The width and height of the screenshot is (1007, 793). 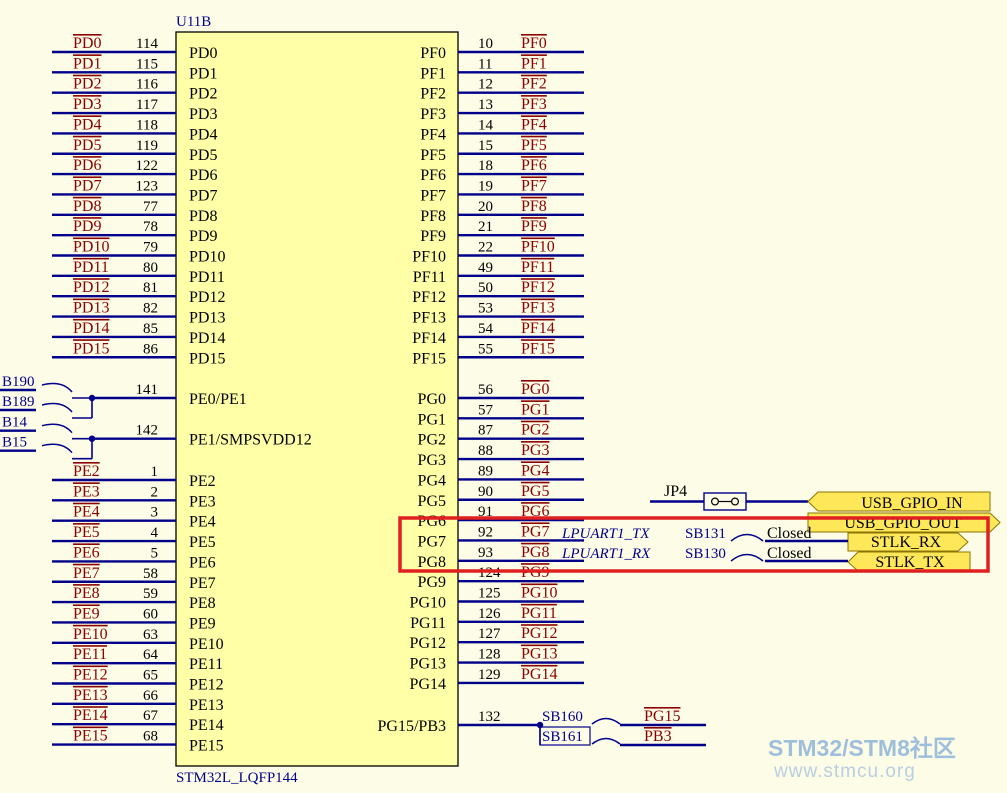 What do you see at coordinates (203, 53) in the screenshot?
I see `pin-name: PD0` at bounding box center [203, 53].